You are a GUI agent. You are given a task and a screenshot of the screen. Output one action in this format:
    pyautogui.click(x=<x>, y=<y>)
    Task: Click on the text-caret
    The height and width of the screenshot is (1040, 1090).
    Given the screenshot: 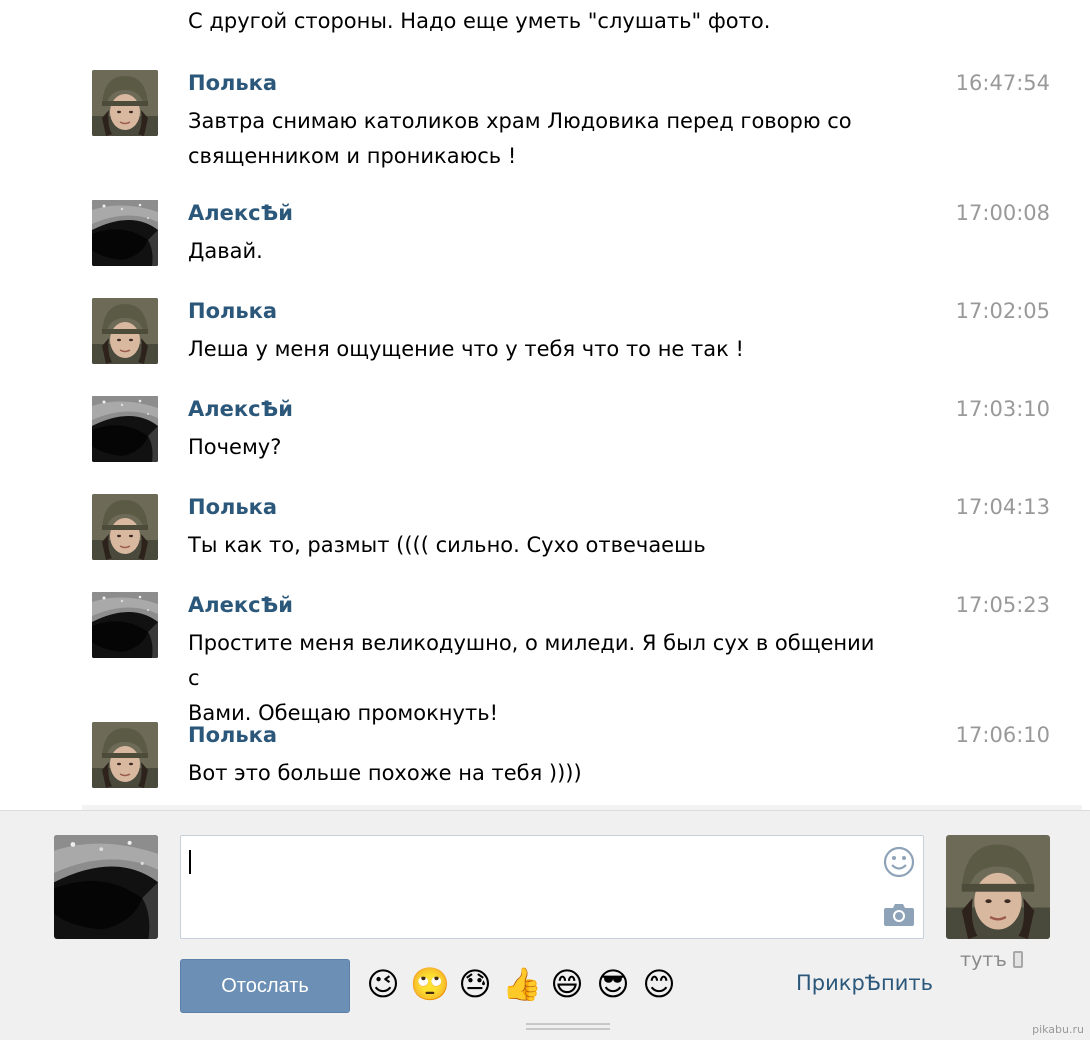 What is the action you would take?
    pyautogui.click(x=190, y=862)
    